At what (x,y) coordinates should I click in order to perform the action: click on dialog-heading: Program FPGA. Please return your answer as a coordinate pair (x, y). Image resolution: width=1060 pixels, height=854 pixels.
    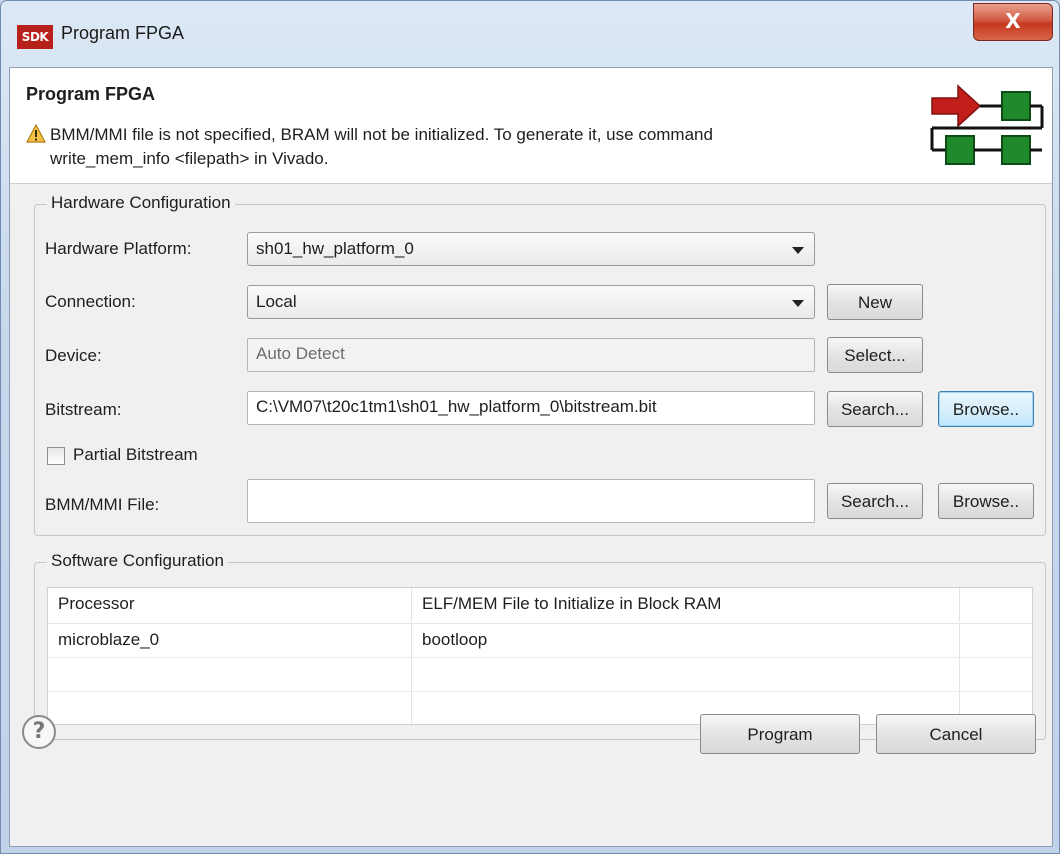
    Looking at the image, I should click on (91, 94).